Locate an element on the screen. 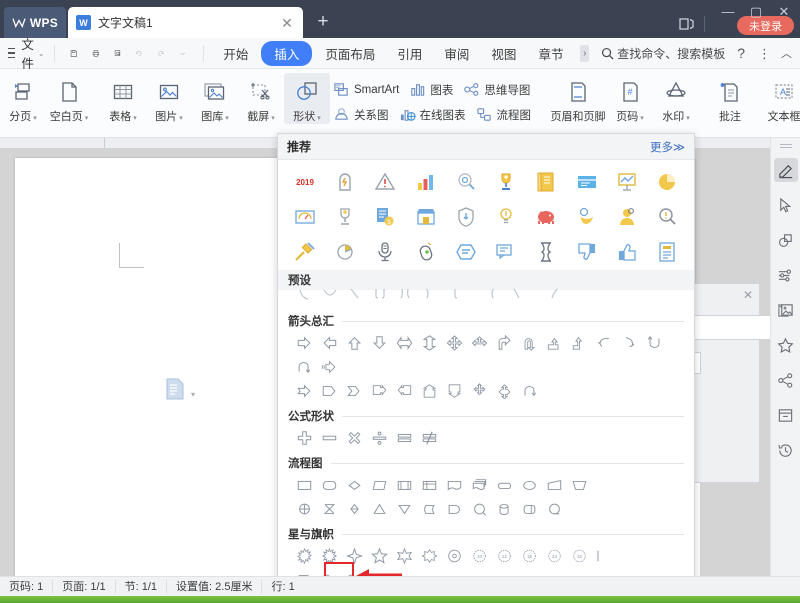 The height and width of the screenshot is (603, 800). shape-arrow-curved-left is located at coordinates (604, 343).